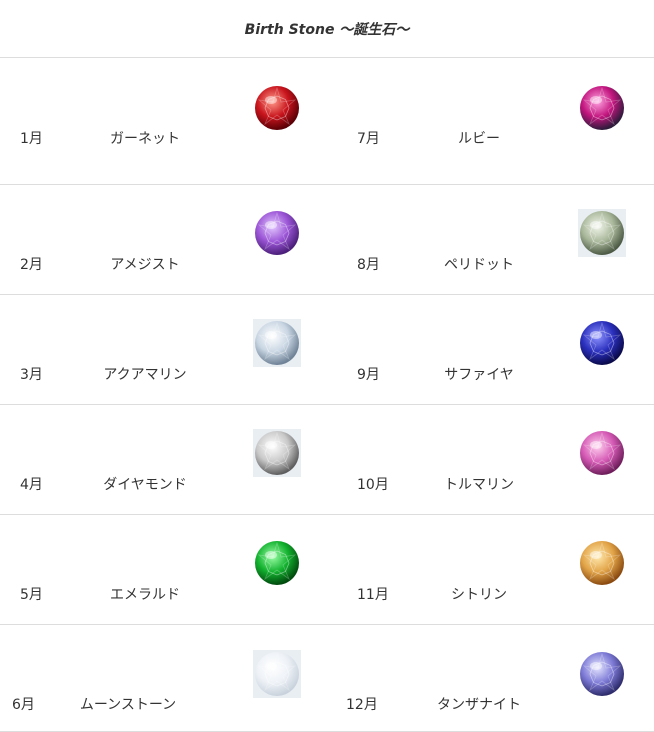 Image resolution: width=654 pixels, height=732 pixels. Describe the element at coordinates (368, 265) in the screenshot. I see `stone-month: 8月` at that location.